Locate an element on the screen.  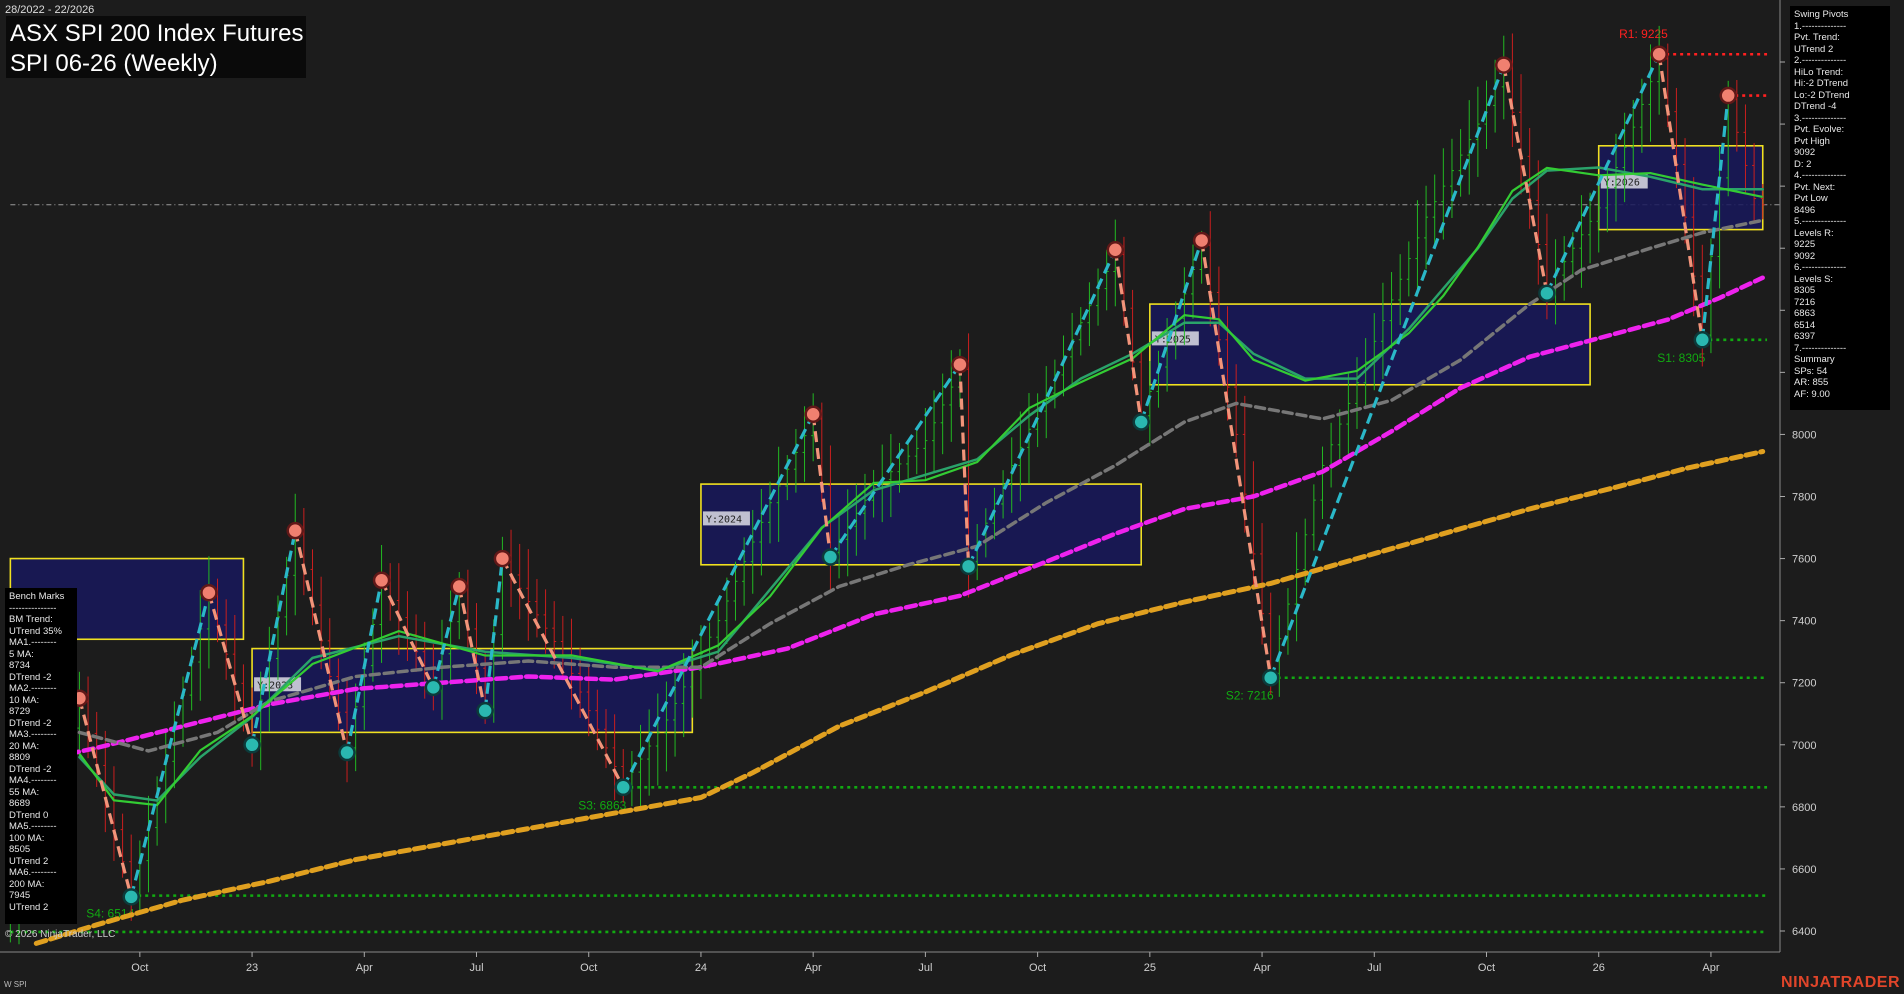
swing-panel-line: Levels S: is located at coordinates (1814, 279).